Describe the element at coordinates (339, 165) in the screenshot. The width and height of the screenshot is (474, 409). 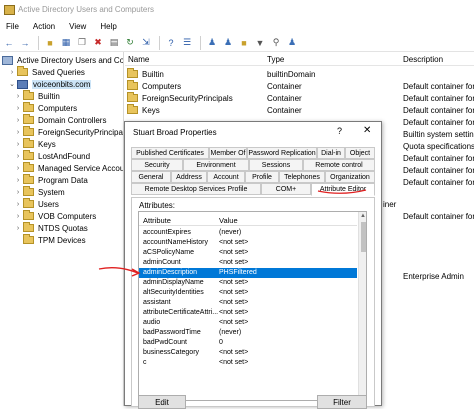
I see `tab-remote-control: Remote control` at that location.